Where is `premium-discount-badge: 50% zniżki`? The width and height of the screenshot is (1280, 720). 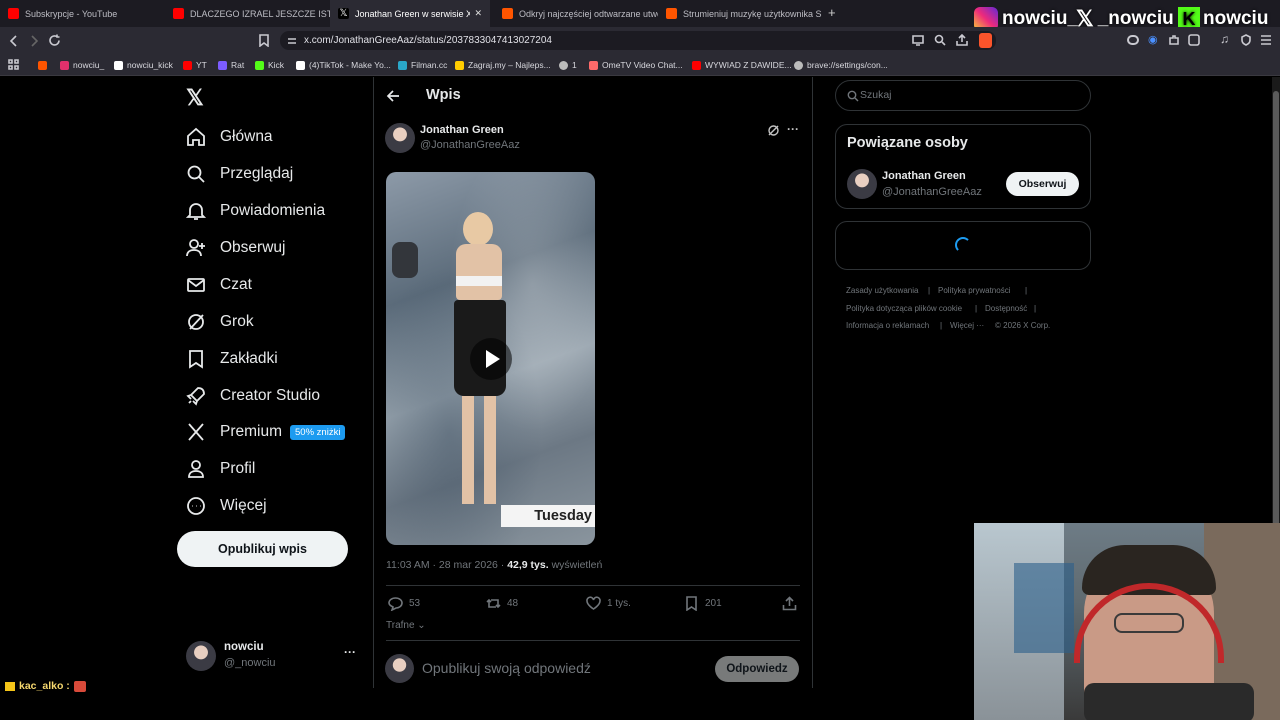 premium-discount-badge: 50% zniżki is located at coordinates (318, 432).